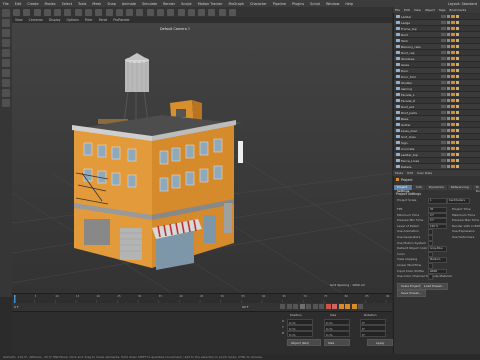  What do you see at coordinates (415, 59) in the screenshot?
I see `object-name: Windows` at bounding box center [415, 59].